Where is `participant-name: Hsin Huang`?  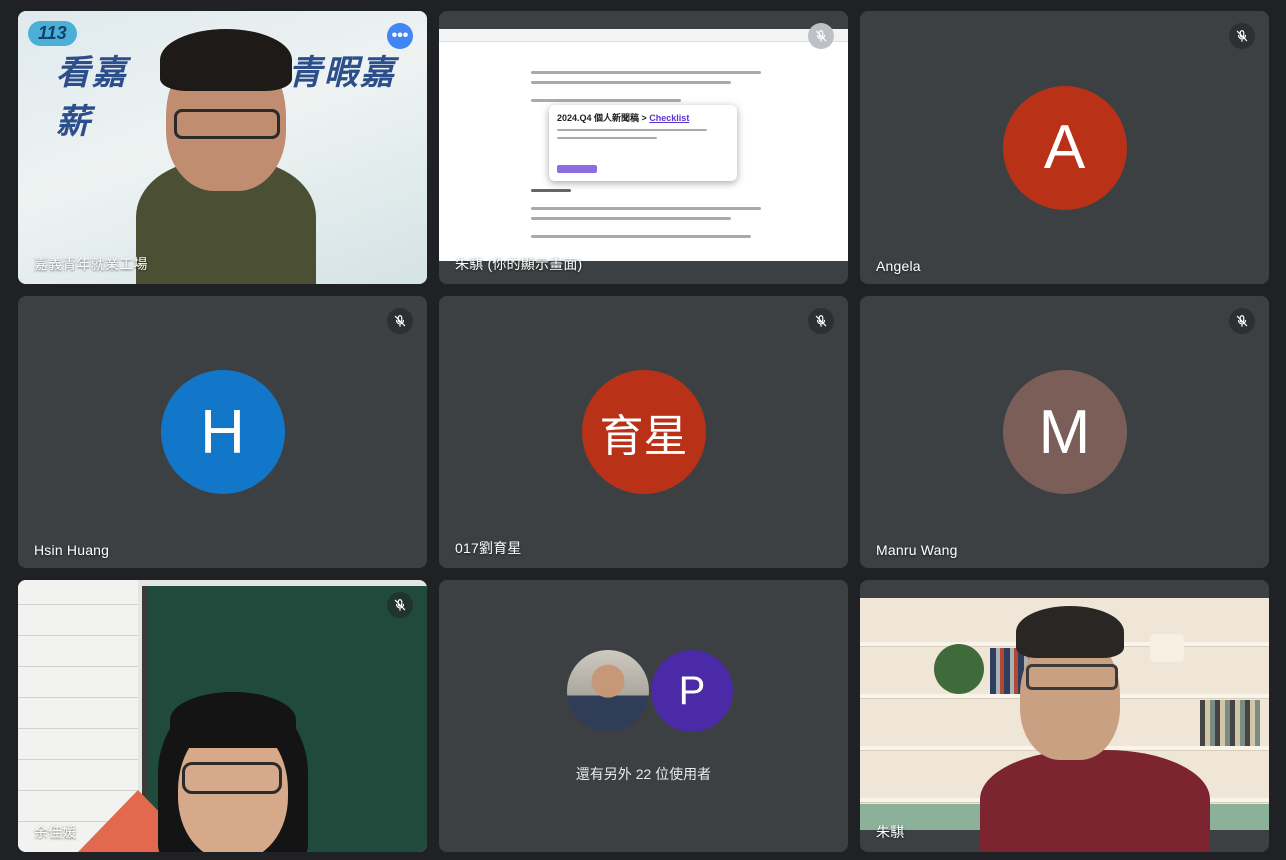
participant-name: Hsin Huang is located at coordinates (72, 550).